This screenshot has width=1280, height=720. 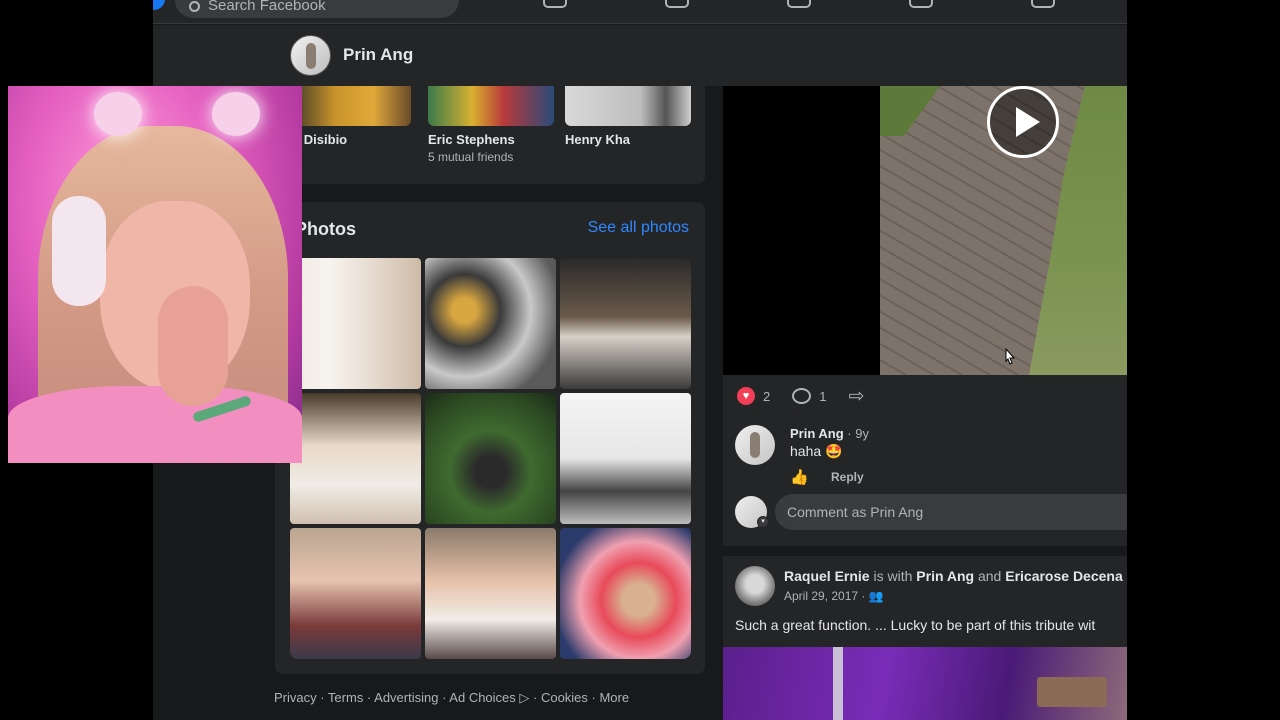 I want to click on comments-count: 1, so click(x=809, y=396).